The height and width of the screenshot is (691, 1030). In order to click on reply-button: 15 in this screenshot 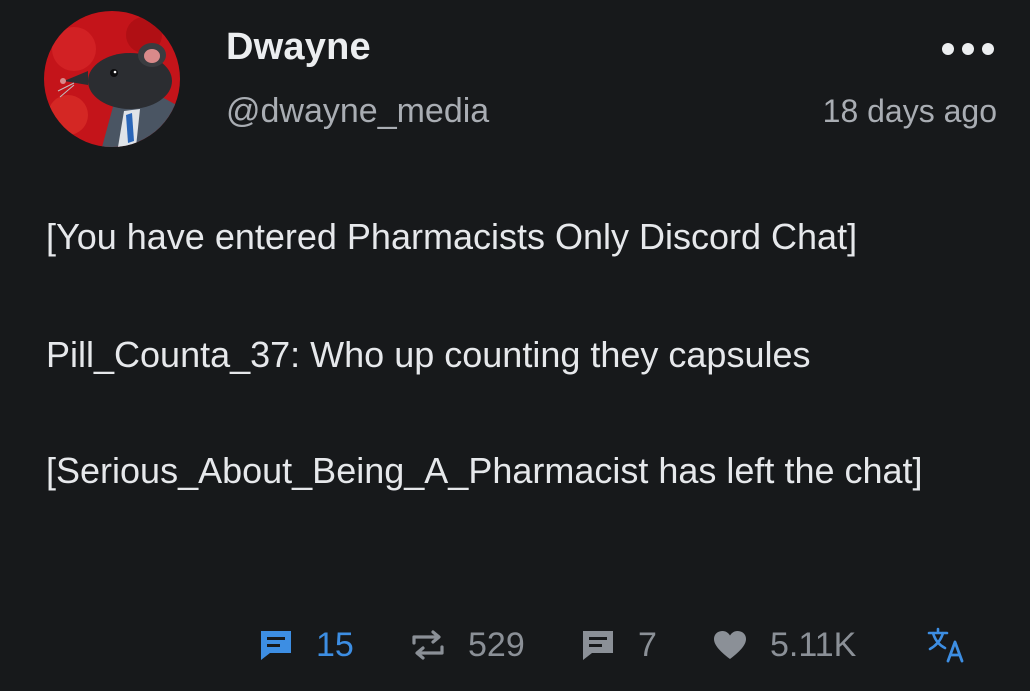, I will do `click(306, 645)`.